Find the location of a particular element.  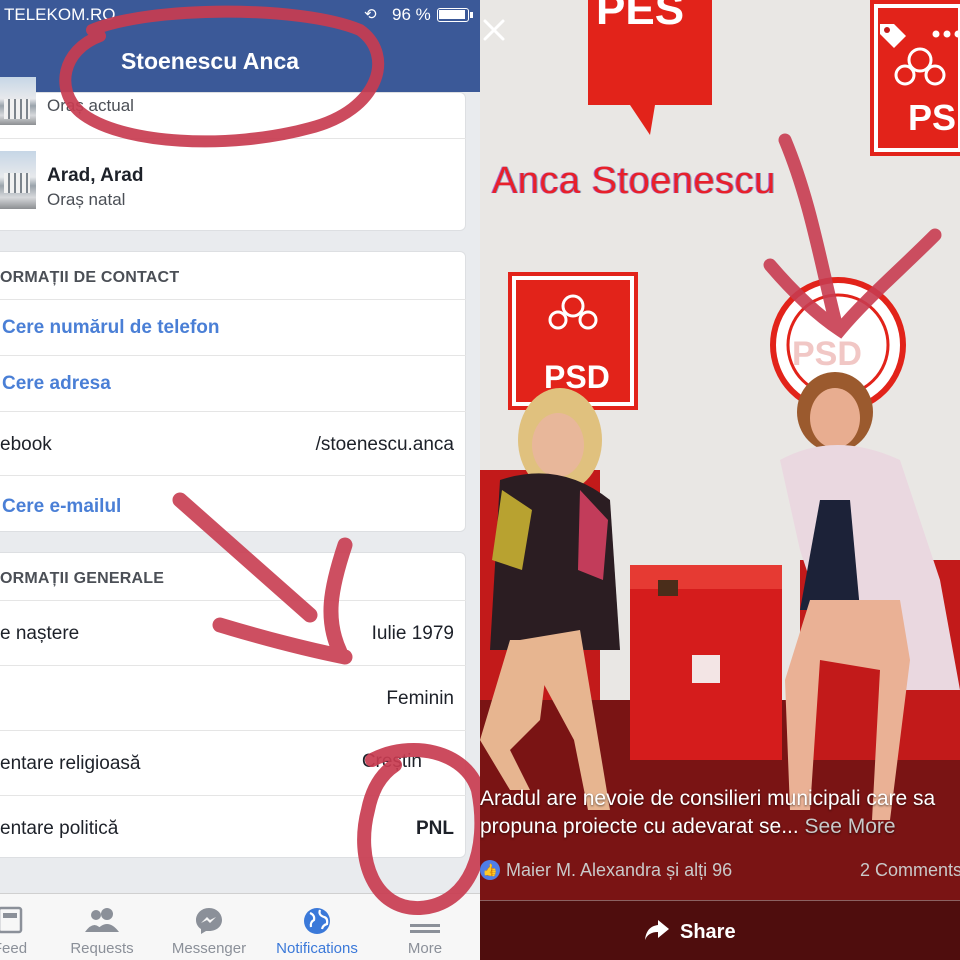

tag-icon is located at coordinates (893, 37).